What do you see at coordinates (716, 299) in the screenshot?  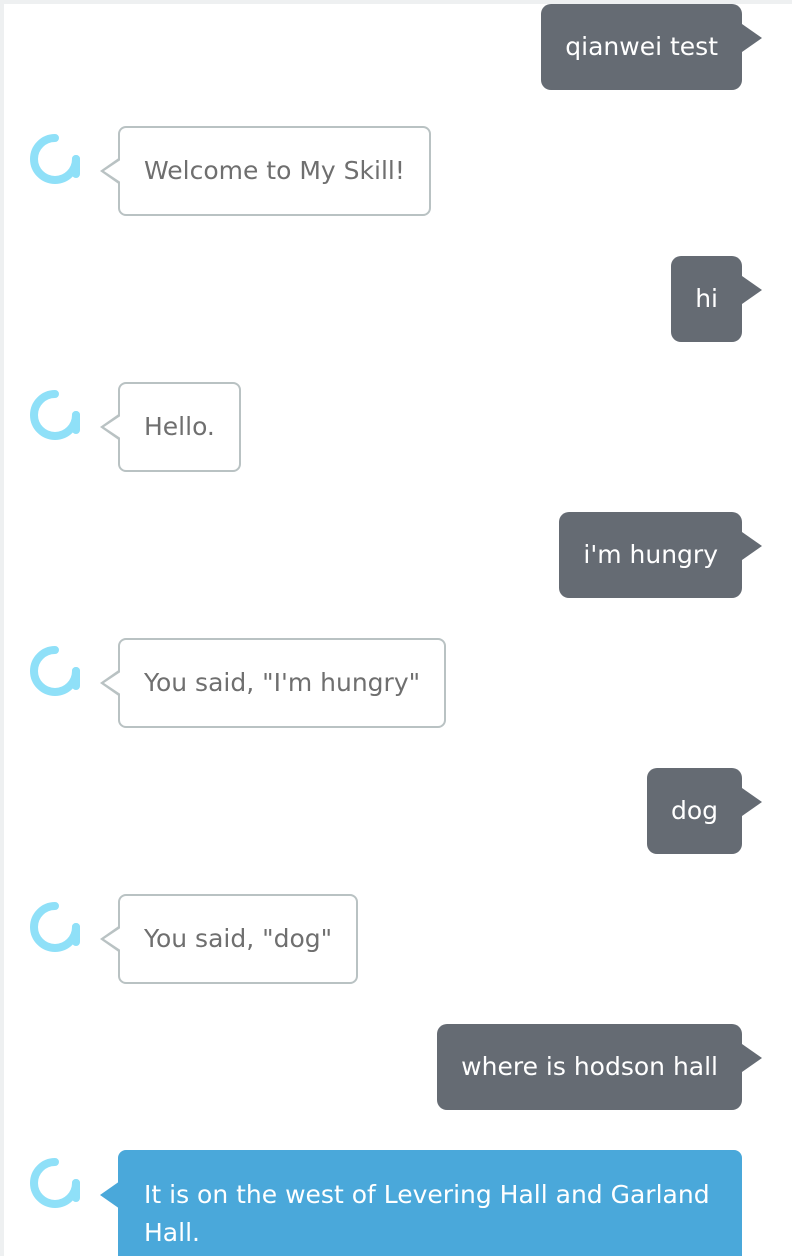 I see `user-utterance-bubble: hi` at bounding box center [716, 299].